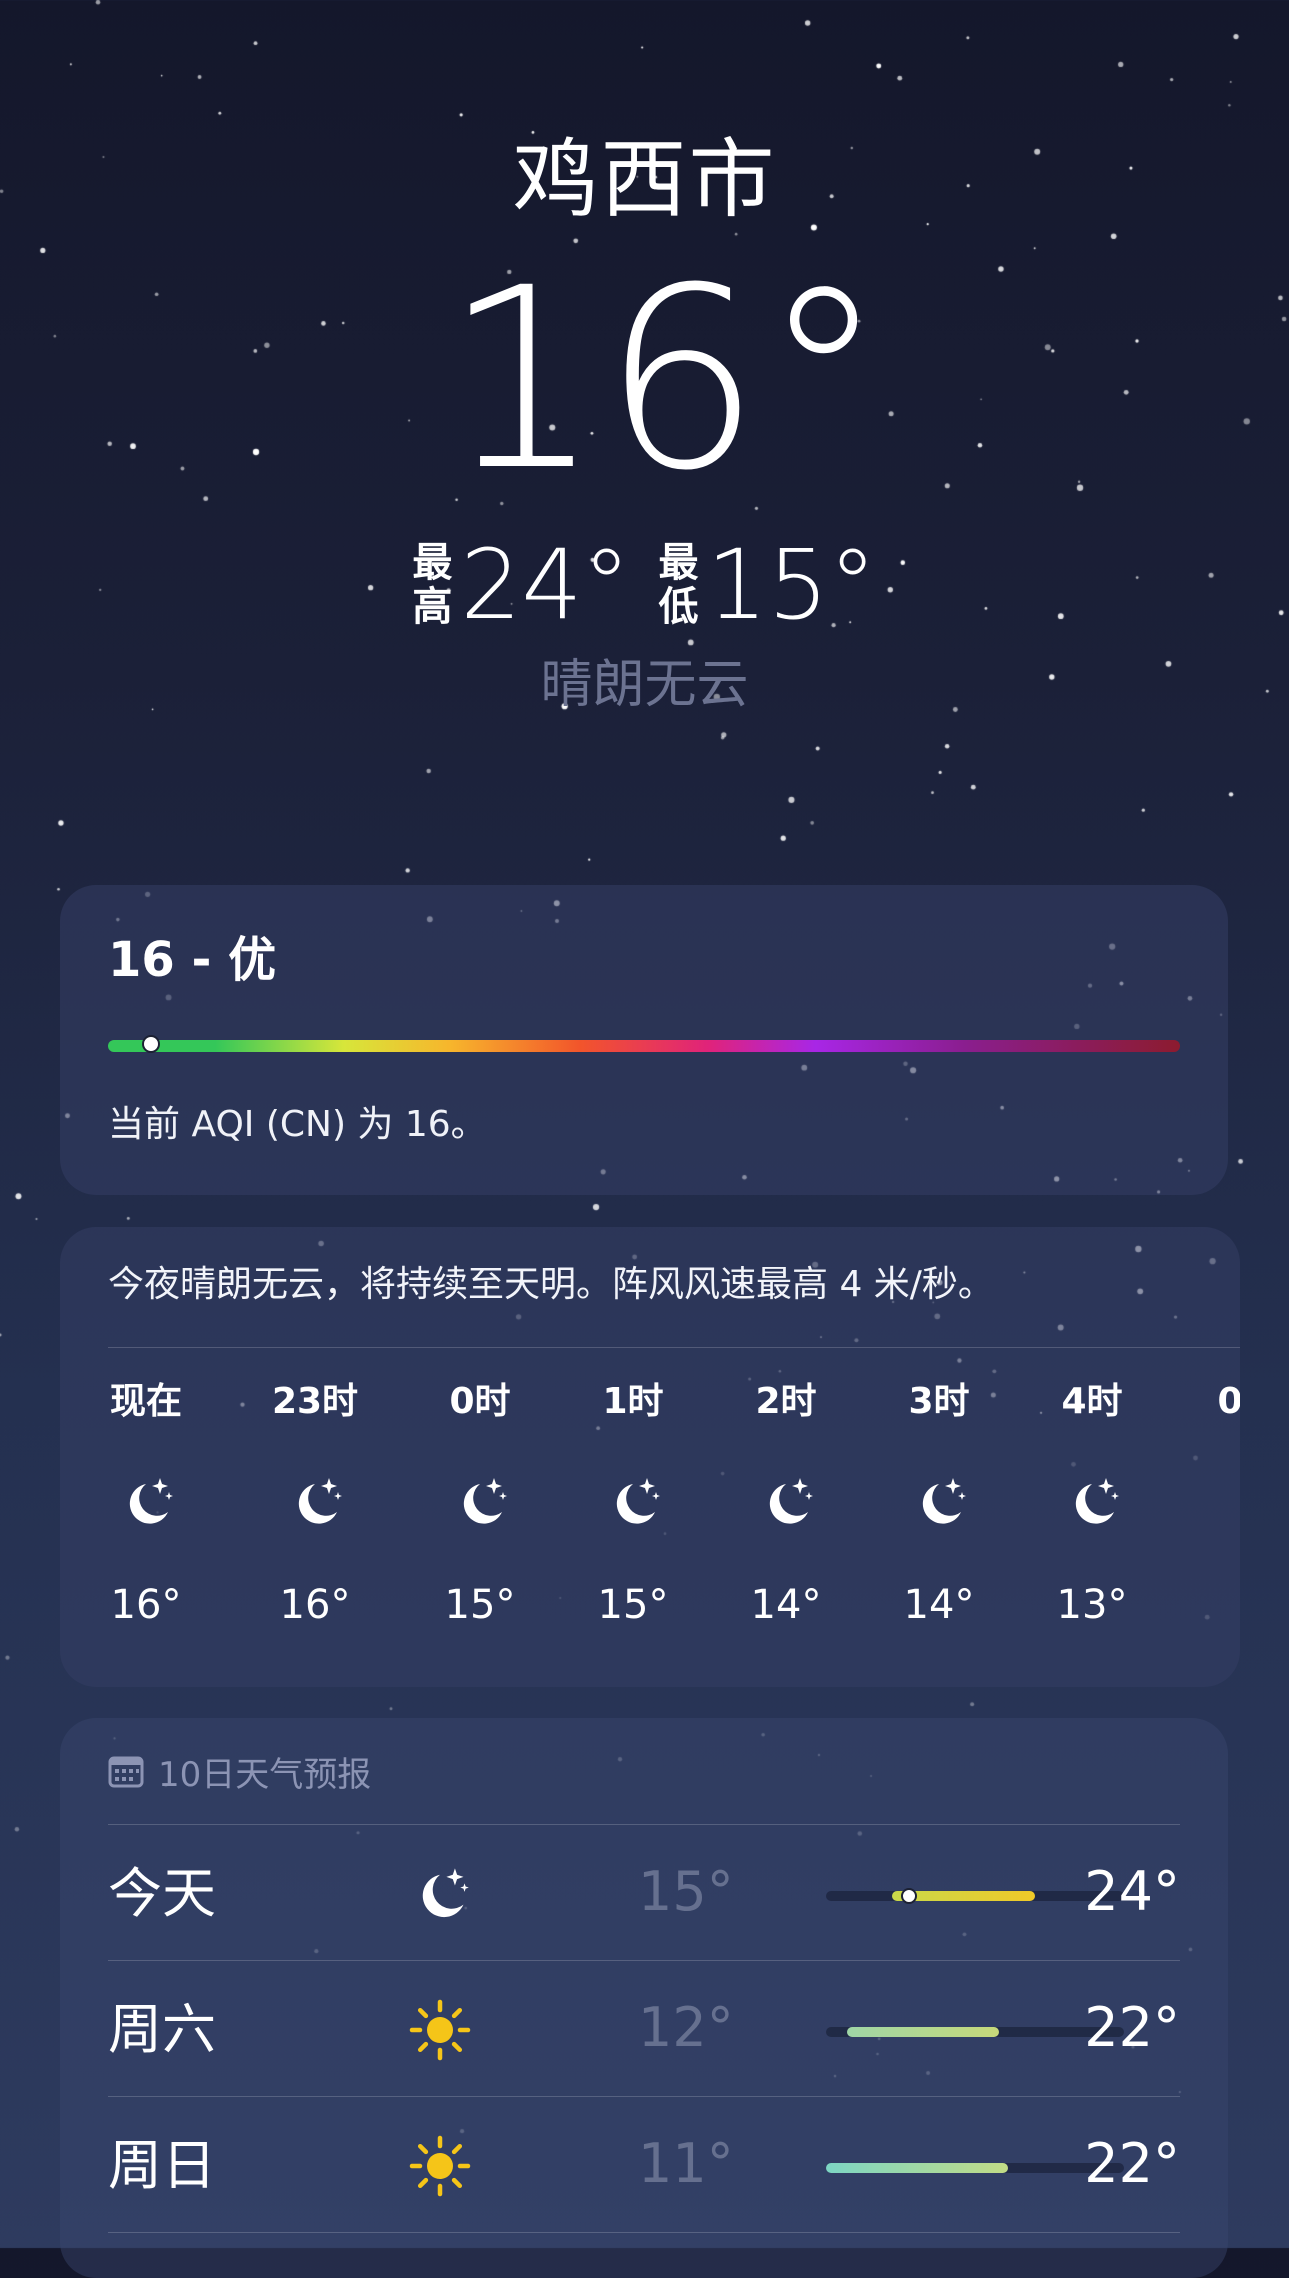 The image size is (1289, 2278). What do you see at coordinates (162, 2029) in the screenshot?
I see `day-name: 周六` at bounding box center [162, 2029].